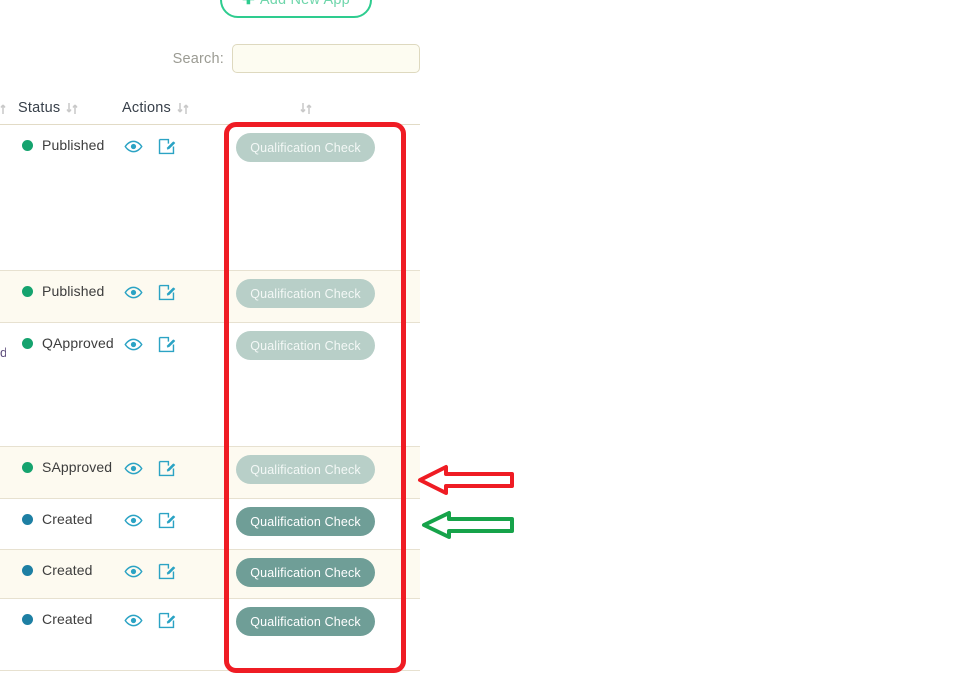  I want to click on add-new-app-button: ✚ Add New App, so click(296, 9).